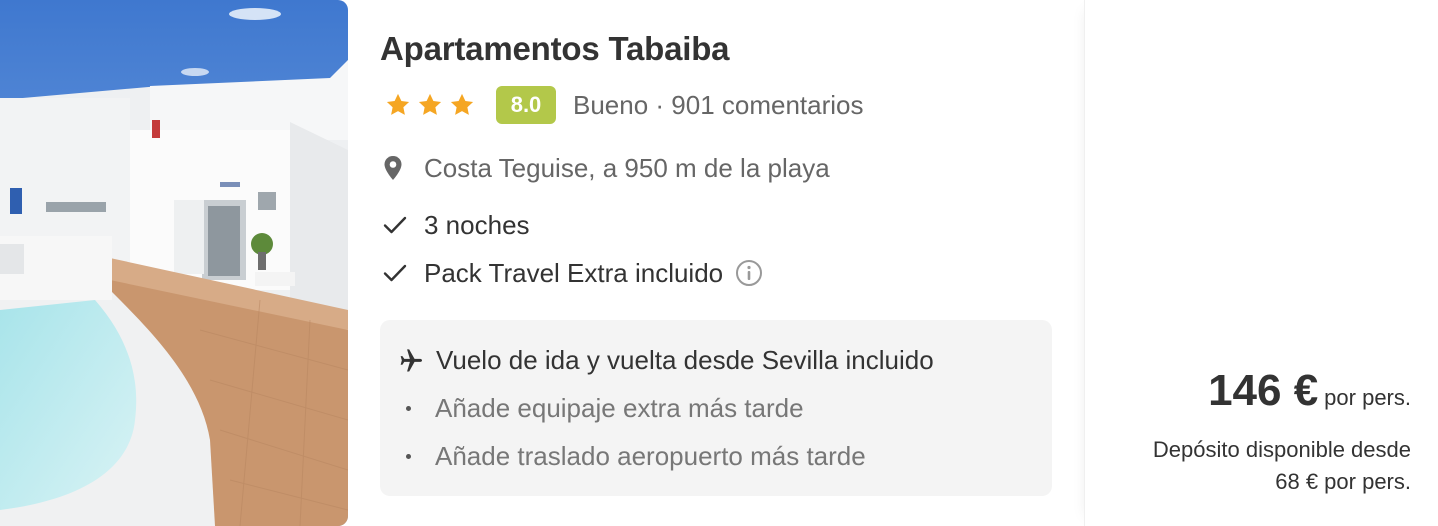 The width and height of the screenshot is (1438, 526). Describe the element at coordinates (749, 273) in the screenshot. I see `info-icon` at that location.